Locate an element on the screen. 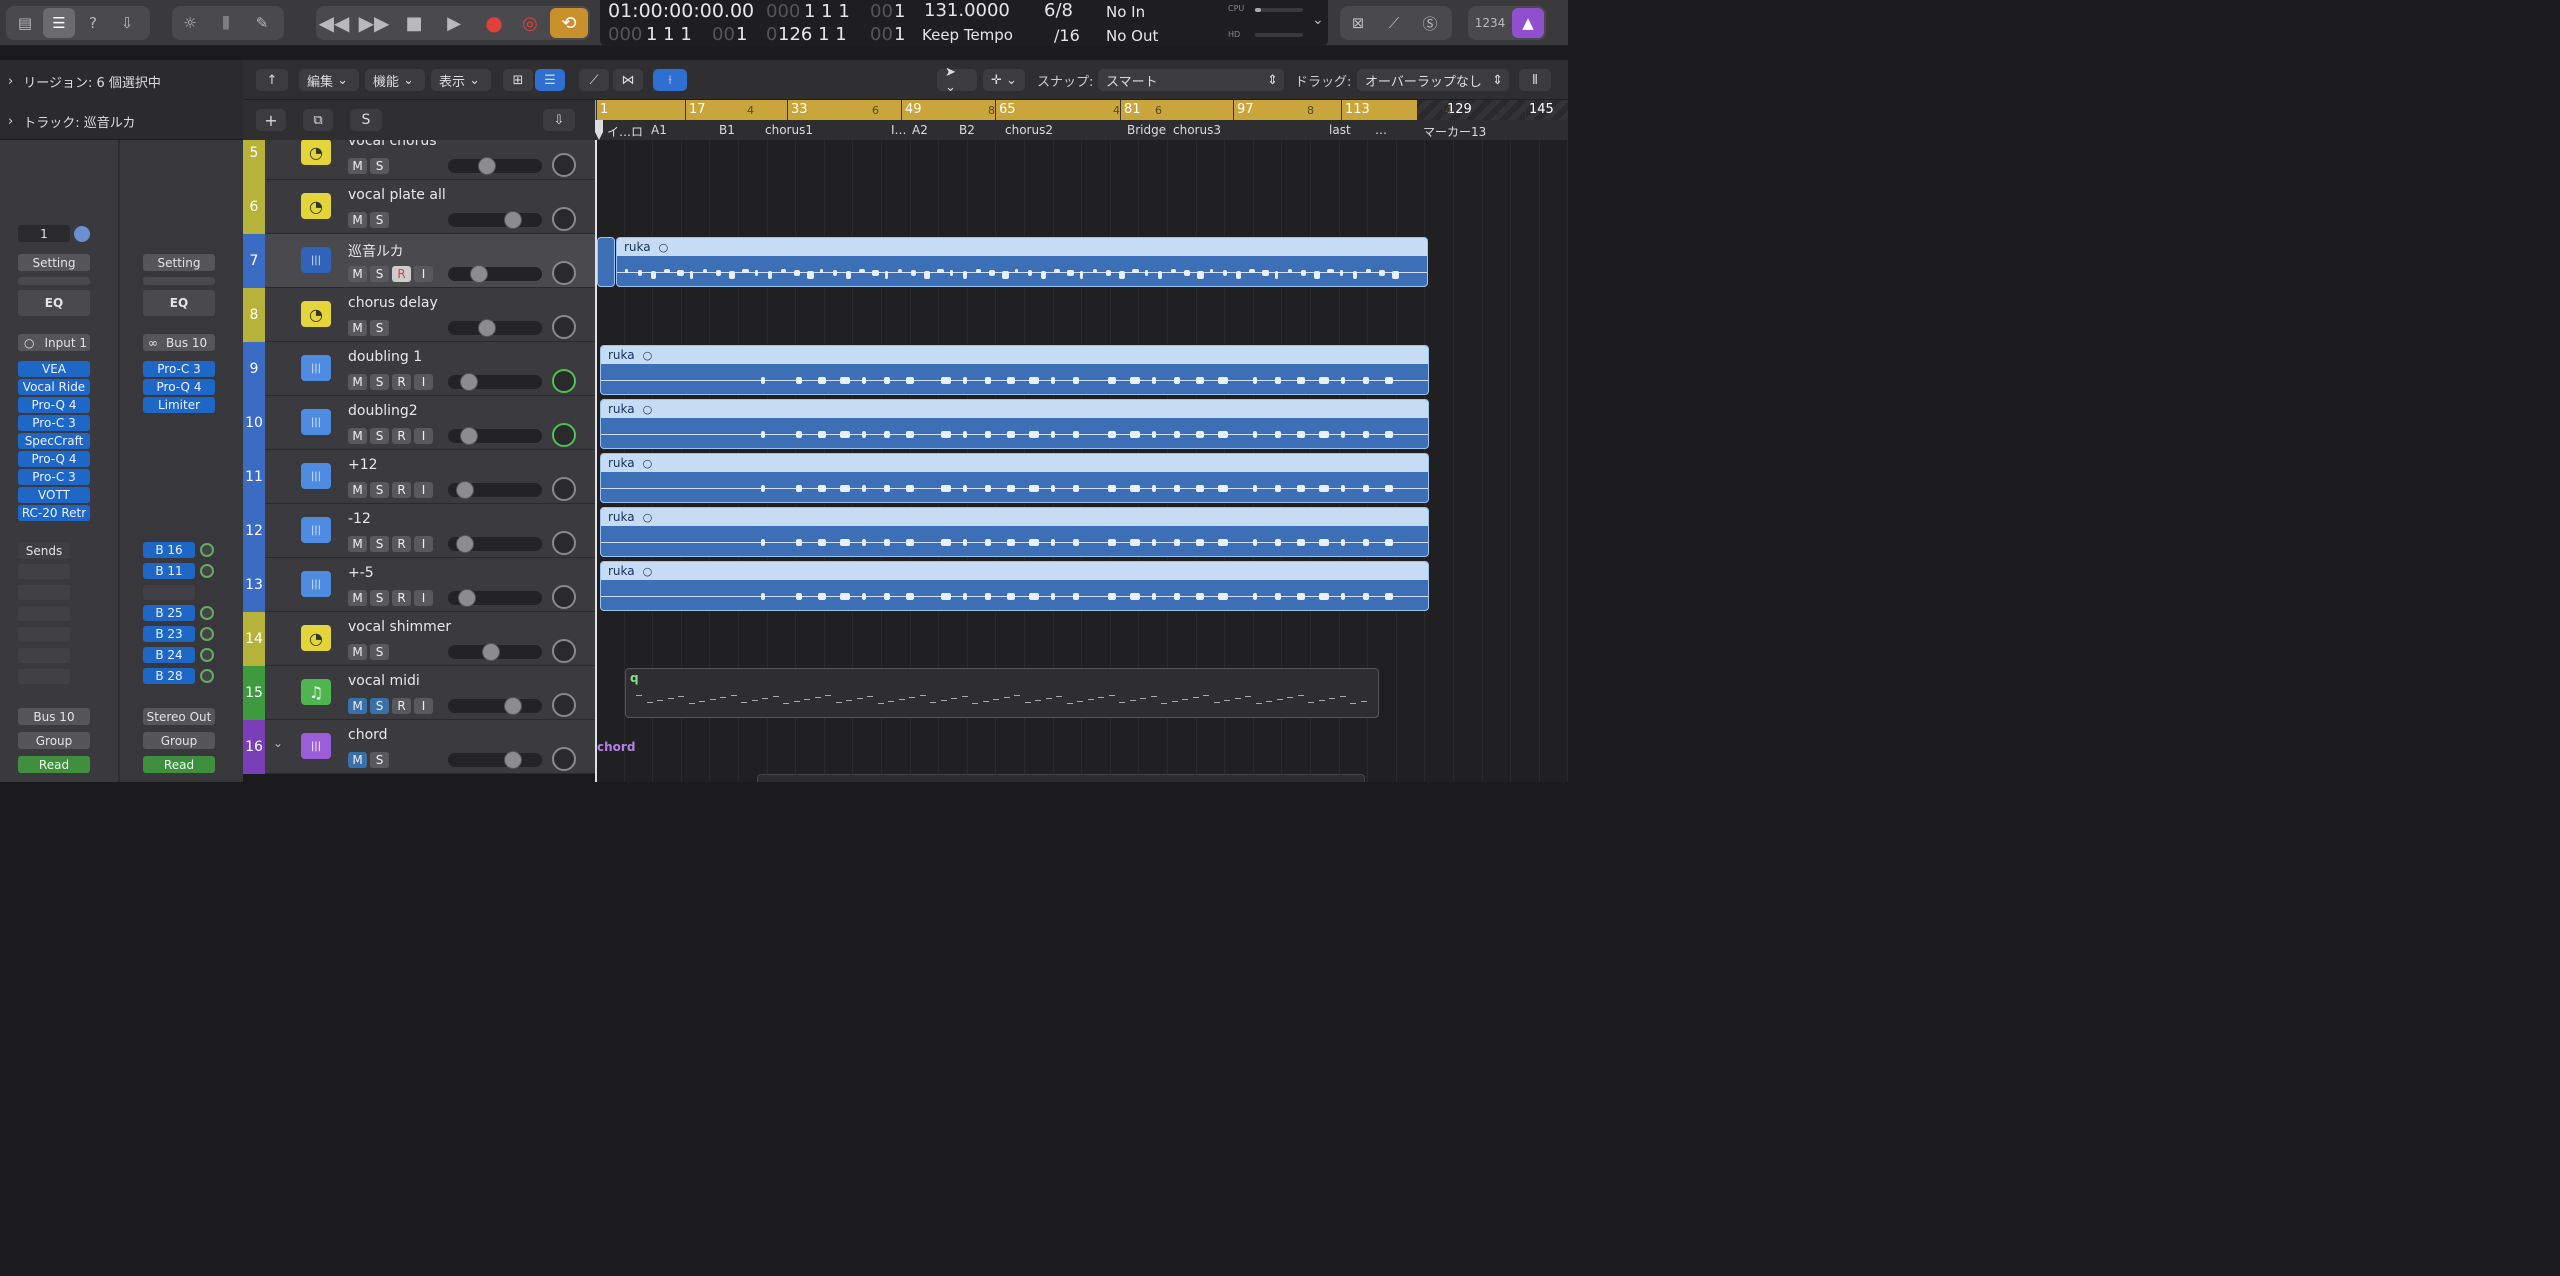 The image size is (2560, 1276). marker-label: B2 is located at coordinates (967, 130).